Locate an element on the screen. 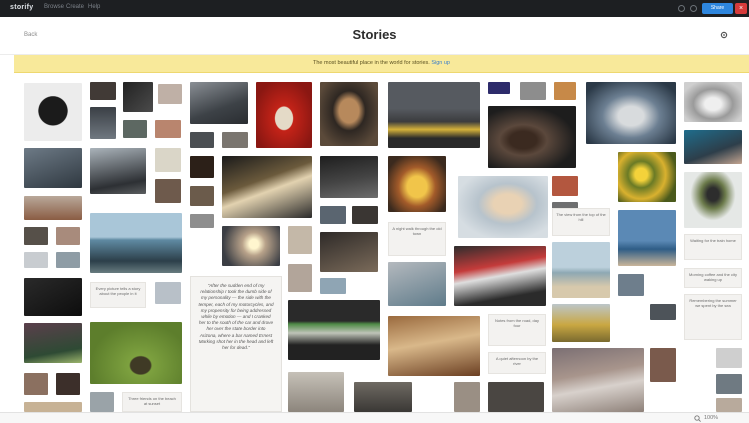  signup-link: Sign up is located at coordinates (440, 63).